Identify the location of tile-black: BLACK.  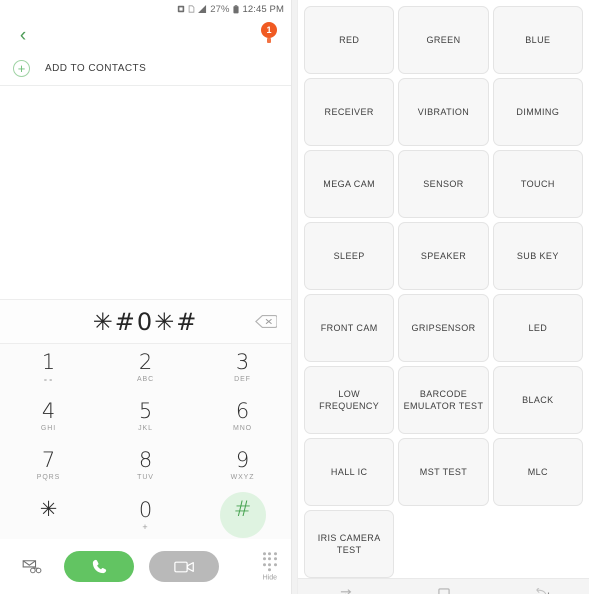
(537, 400).